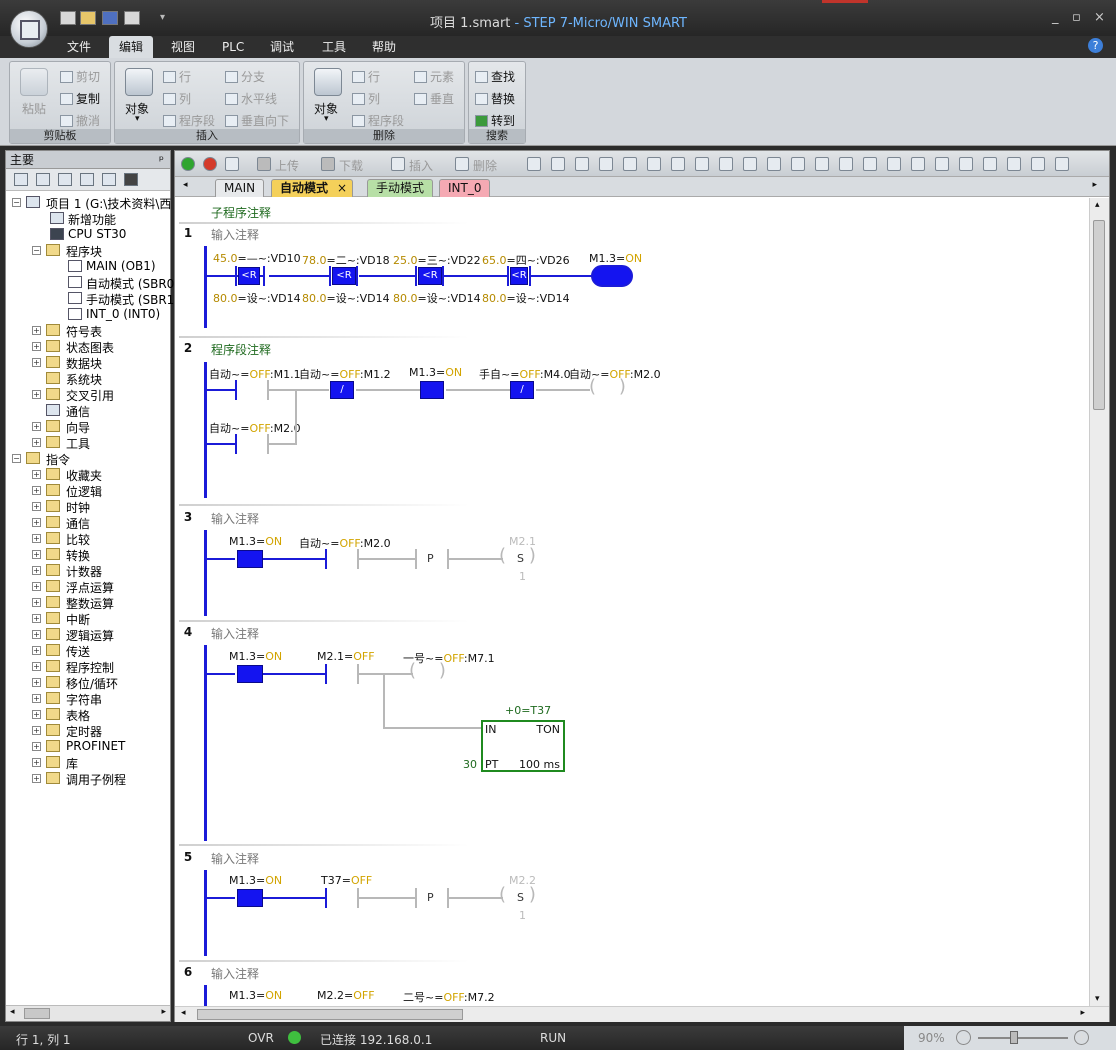 This screenshot has width=1116, height=1050. What do you see at coordinates (92, 219) in the screenshot?
I see `tree-item-whatsnew: 新增功能` at bounding box center [92, 219].